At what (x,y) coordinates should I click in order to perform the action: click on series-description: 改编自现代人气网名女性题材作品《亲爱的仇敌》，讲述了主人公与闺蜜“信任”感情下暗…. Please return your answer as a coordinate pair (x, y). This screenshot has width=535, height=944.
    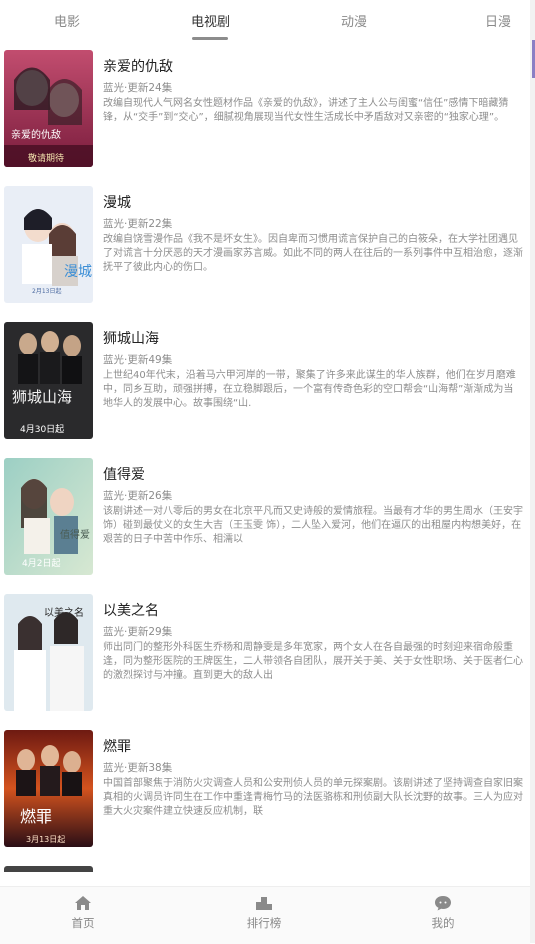
    Looking at the image, I should click on (306, 110).